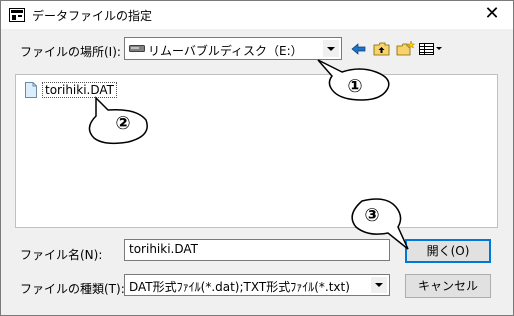 The width and height of the screenshot is (514, 316). Describe the element at coordinates (31, 90) in the screenshot. I see `document-icon` at that location.